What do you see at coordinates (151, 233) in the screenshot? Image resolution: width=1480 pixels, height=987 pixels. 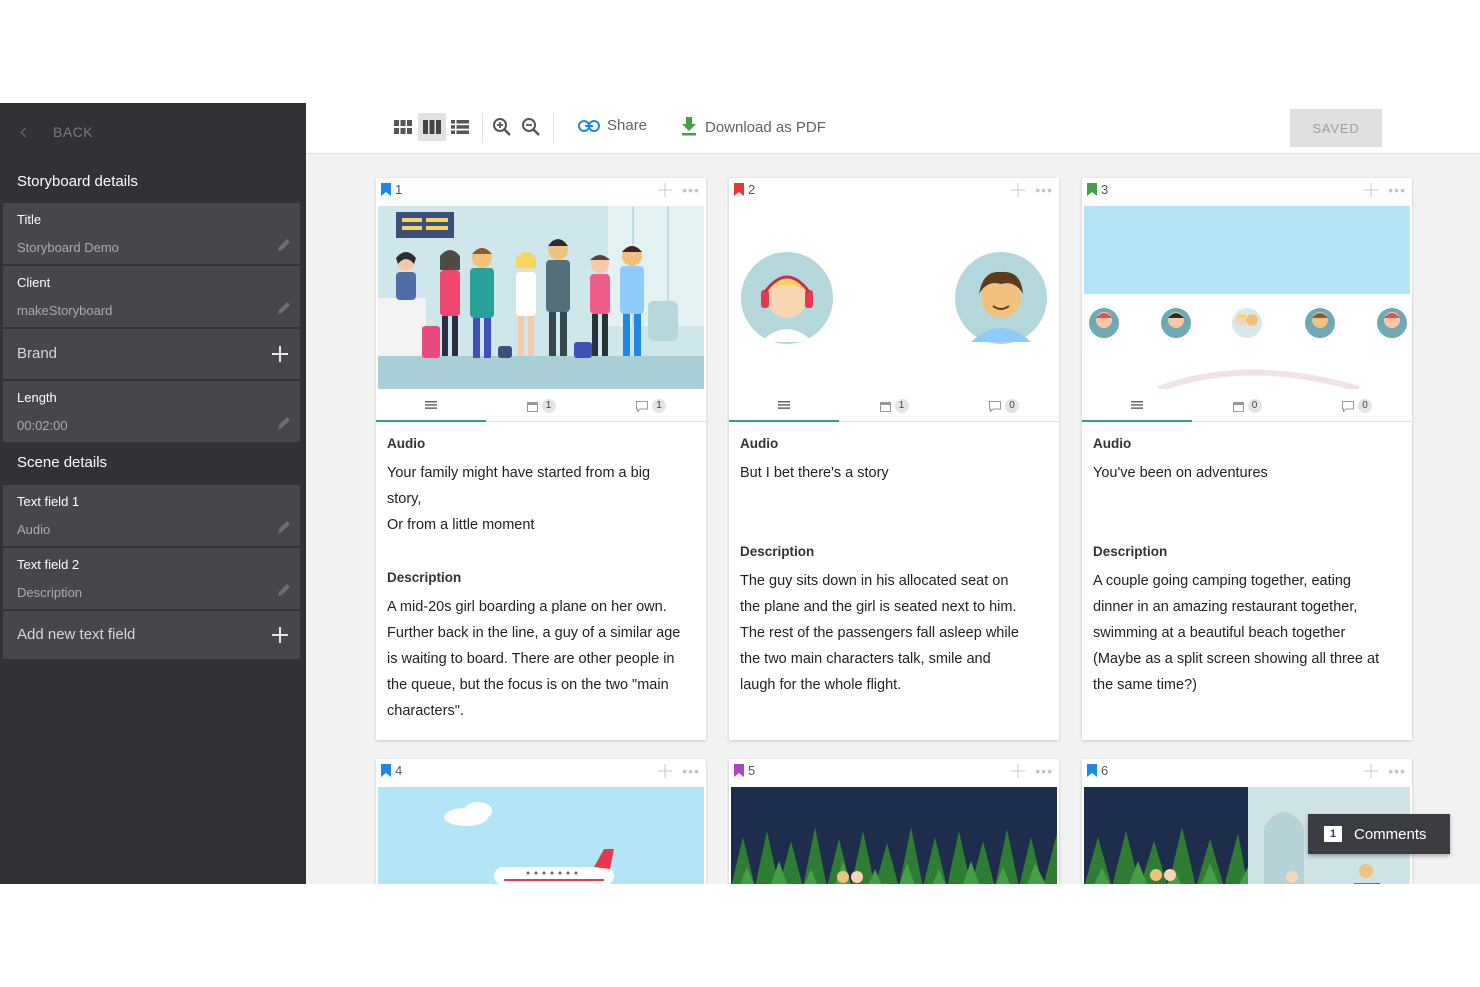 I see `title-field: Title Storyboard Demo` at bounding box center [151, 233].